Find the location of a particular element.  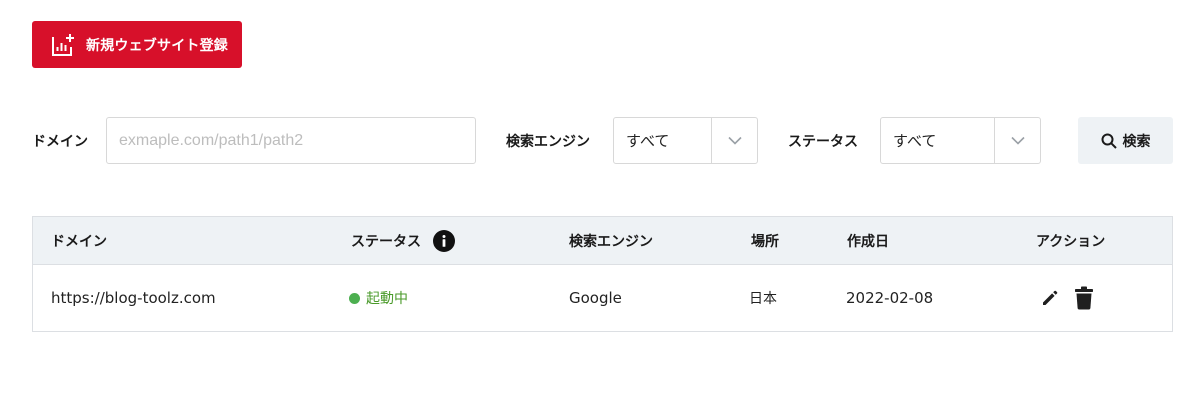

search-button: 検索 is located at coordinates (1125, 140).